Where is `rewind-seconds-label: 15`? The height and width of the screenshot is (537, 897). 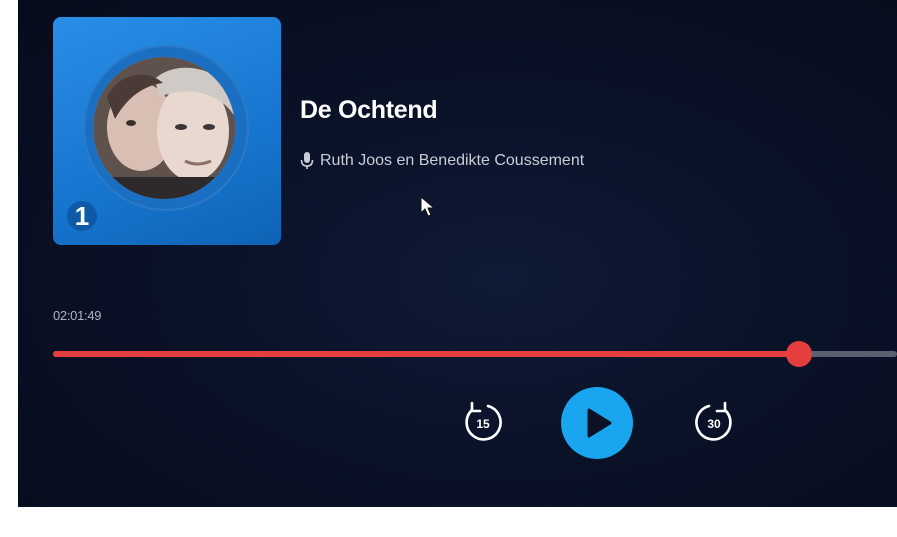
rewind-seconds-label: 15 is located at coordinates (483, 424).